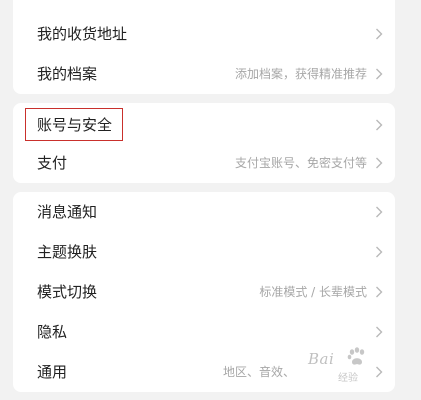  What do you see at coordinates (74, 124) in the screenshot?
I see `highlight-box` at bounding box center [74, 124].